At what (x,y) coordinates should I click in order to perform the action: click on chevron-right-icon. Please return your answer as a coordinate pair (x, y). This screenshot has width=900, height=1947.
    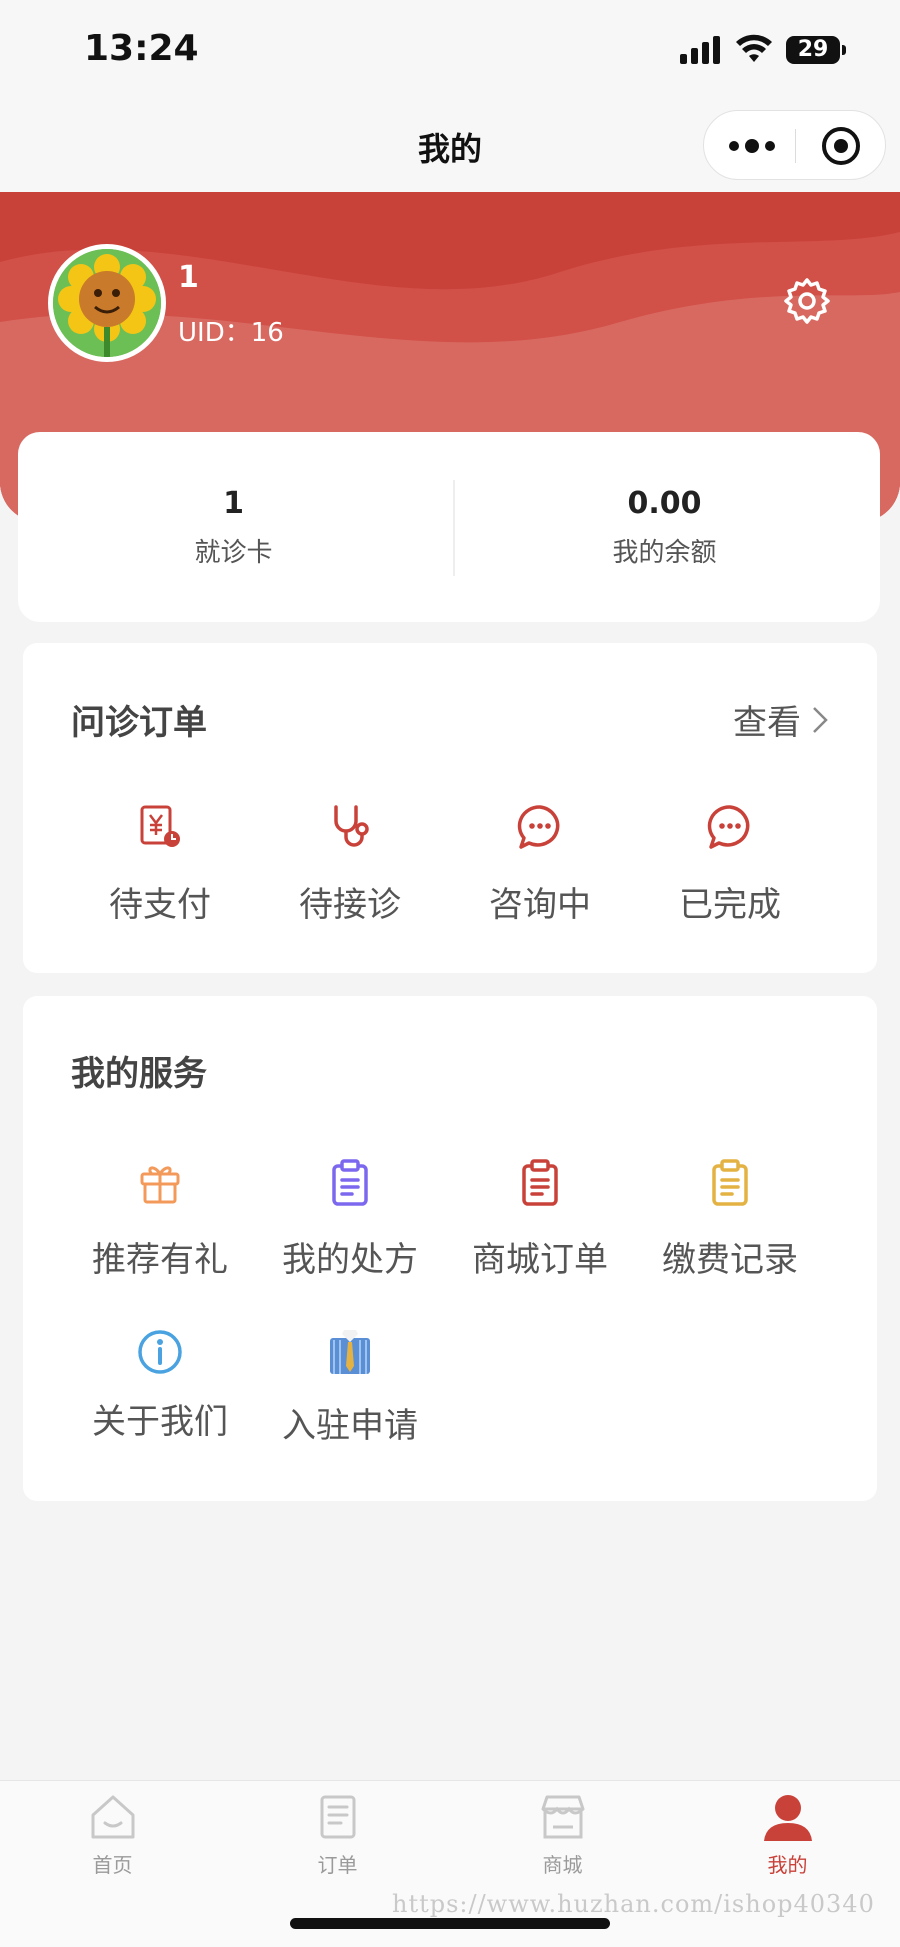
    Looking at the image, I should click on (820, 719).